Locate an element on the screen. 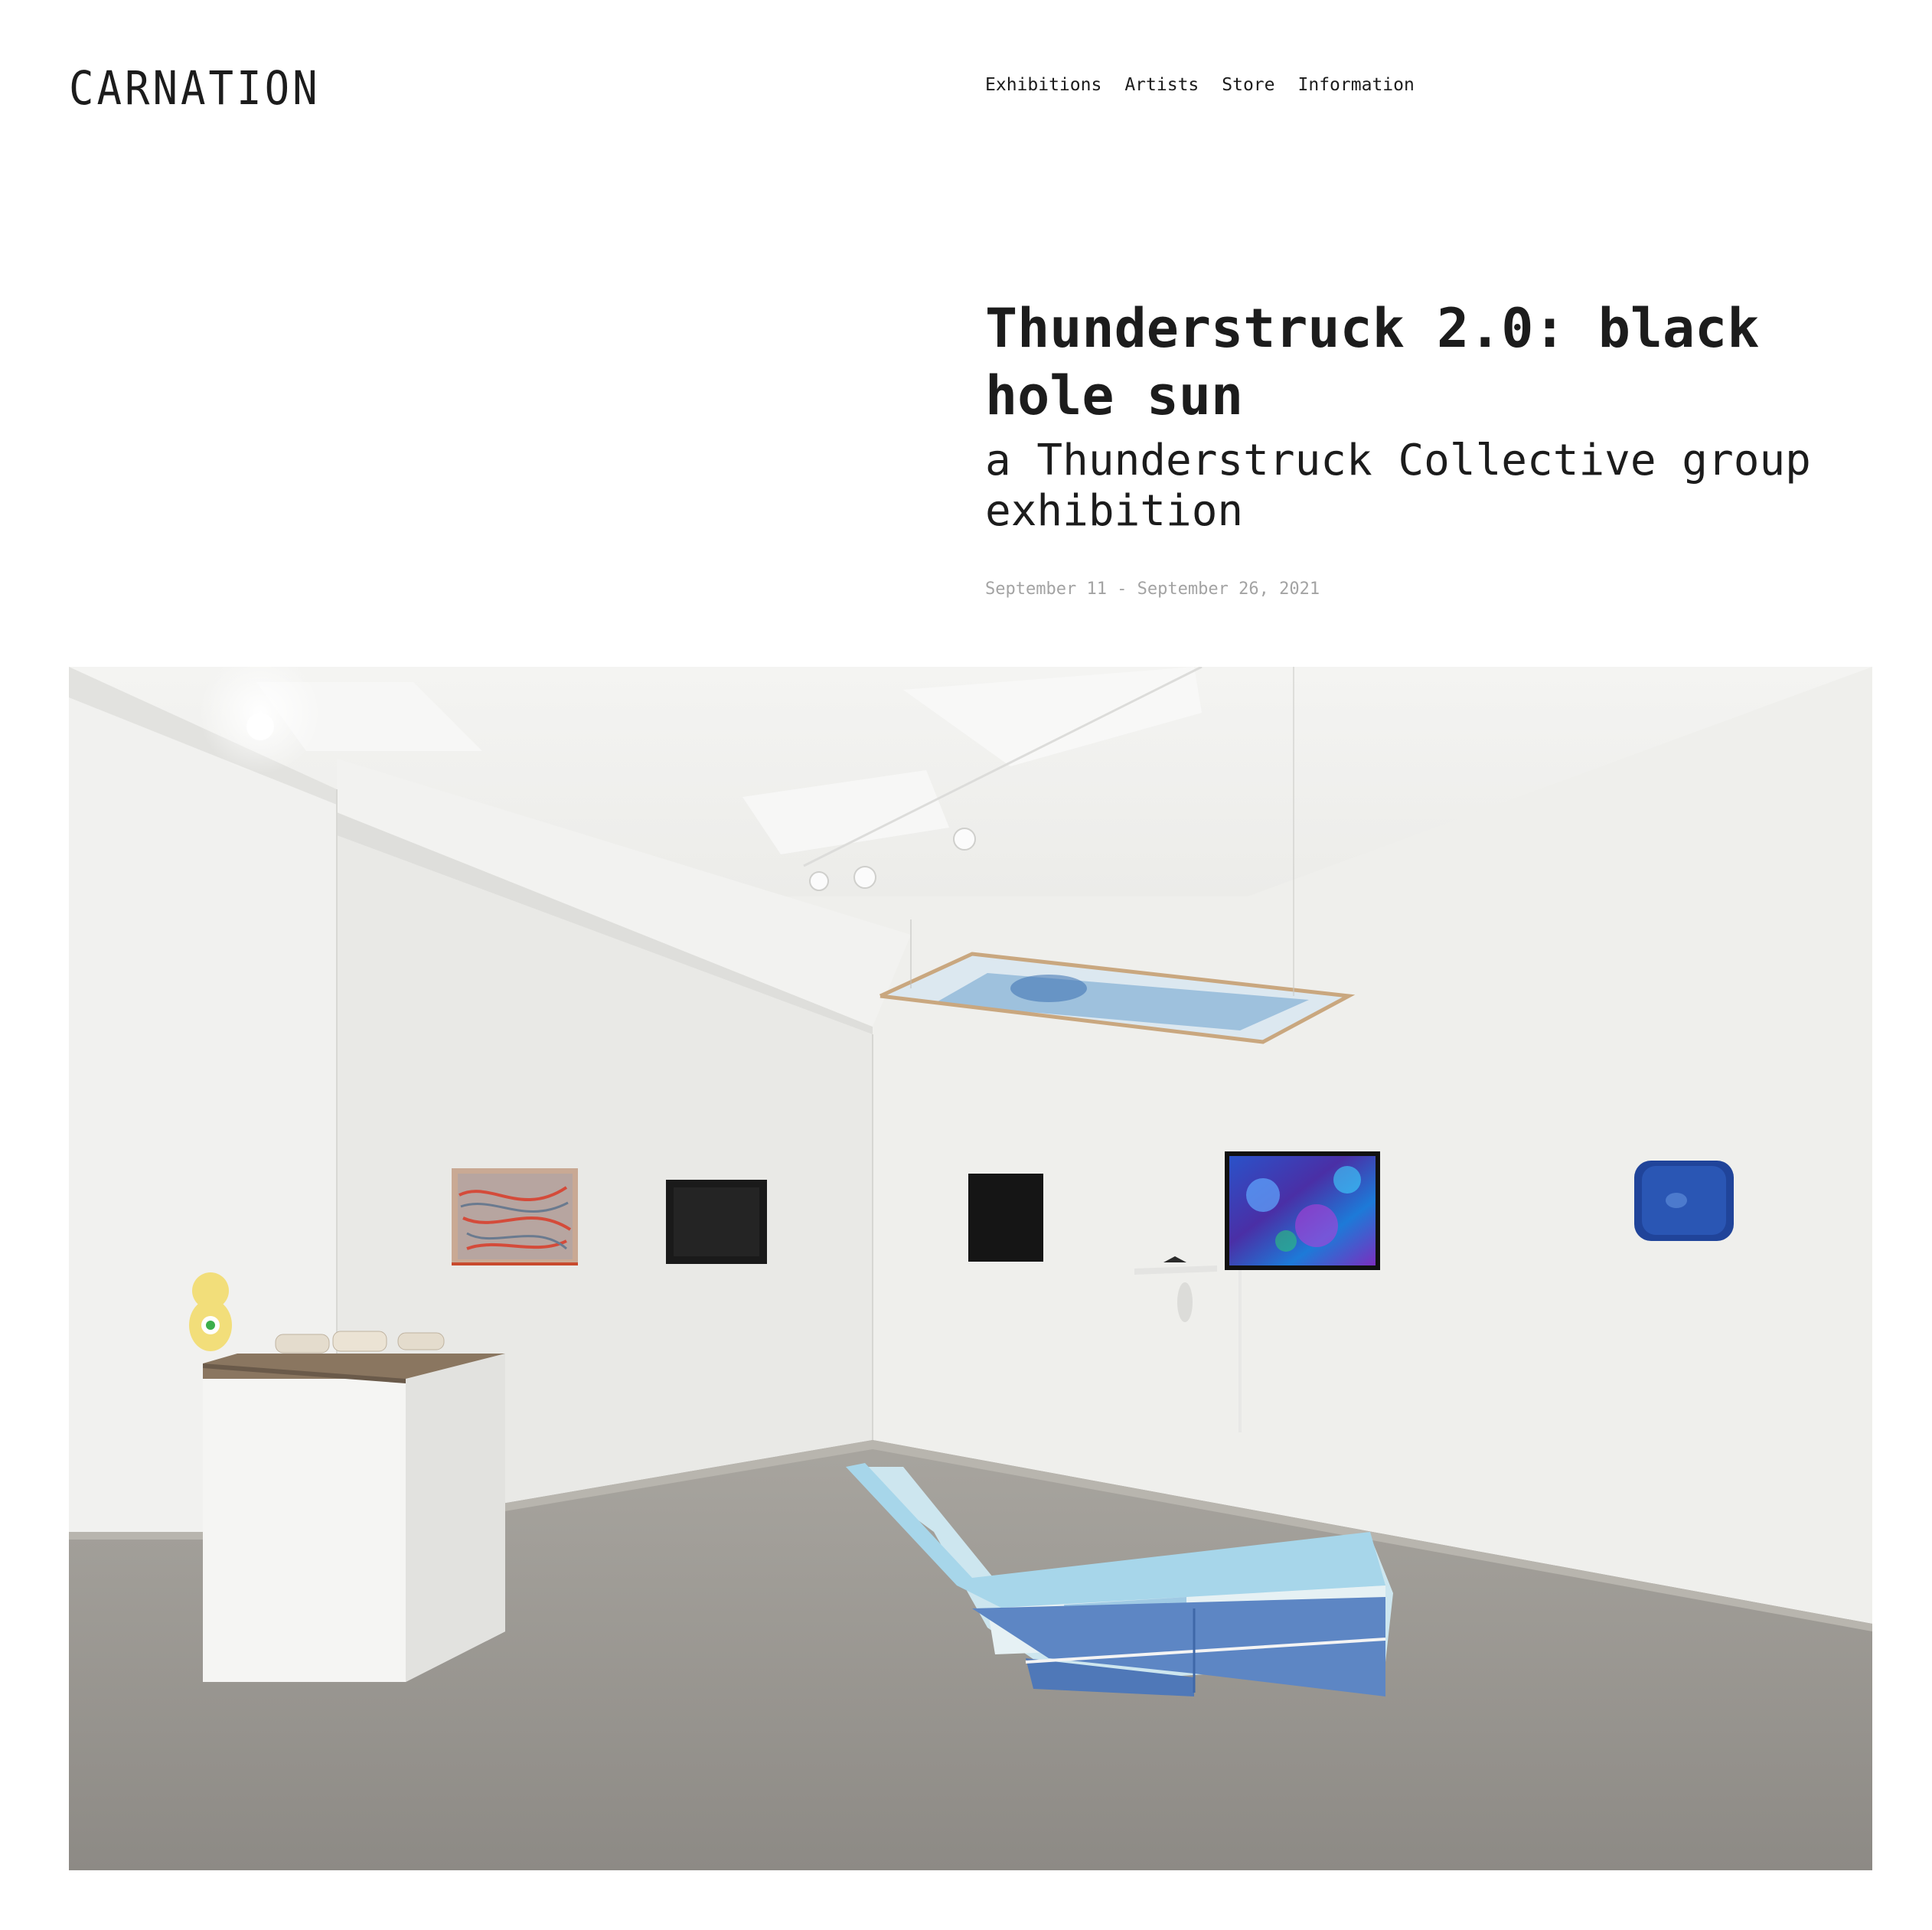 Image resolution: width=1932 pixels, height=1930 pixels. exhibition-title: Thunderstruck 2.0: black hole sun is located at coordinates (1373, 362).